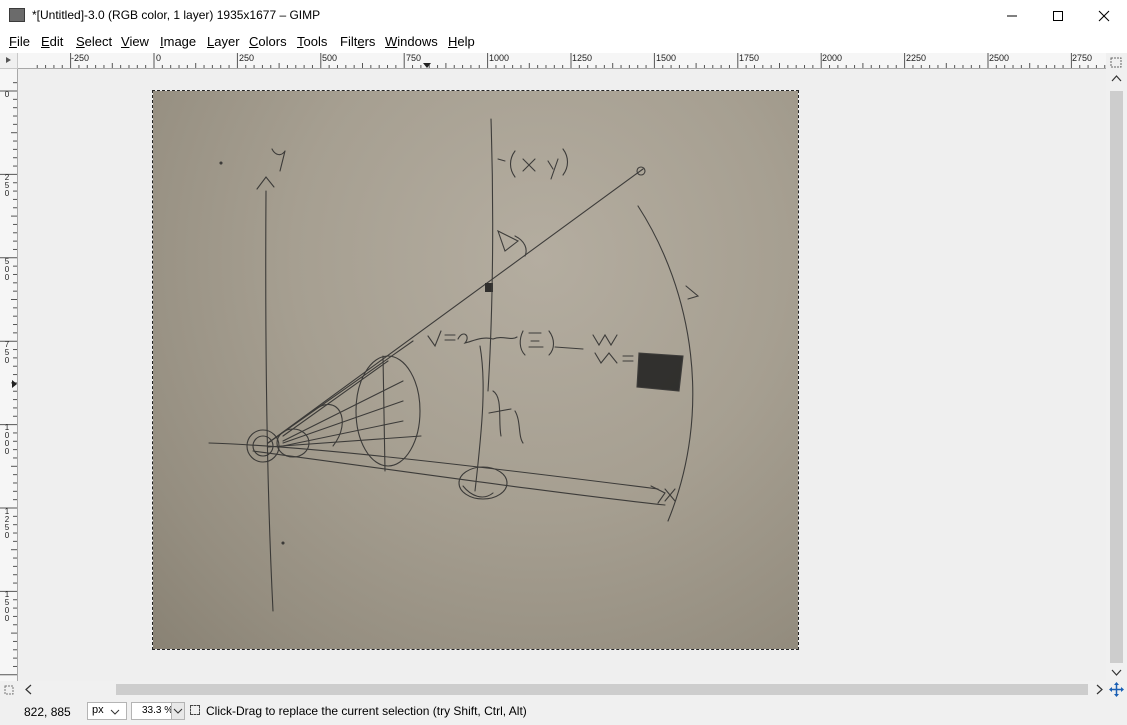 Image resolution: width=1127 pixels, height=725 pixels. I want to click on hruler-label: 1500, so click(666, 58).